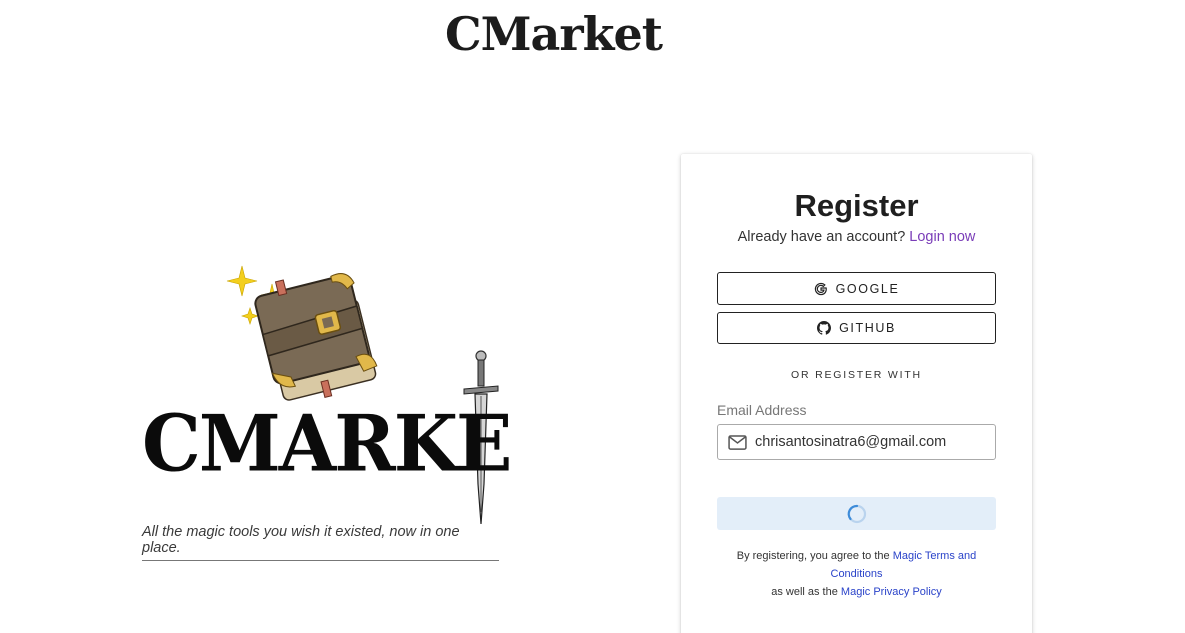  What do you see at coordinates (327, 444) in the screenshot?
I see `hero-logo-text: CMARKE` at bounding box center [327, 444].